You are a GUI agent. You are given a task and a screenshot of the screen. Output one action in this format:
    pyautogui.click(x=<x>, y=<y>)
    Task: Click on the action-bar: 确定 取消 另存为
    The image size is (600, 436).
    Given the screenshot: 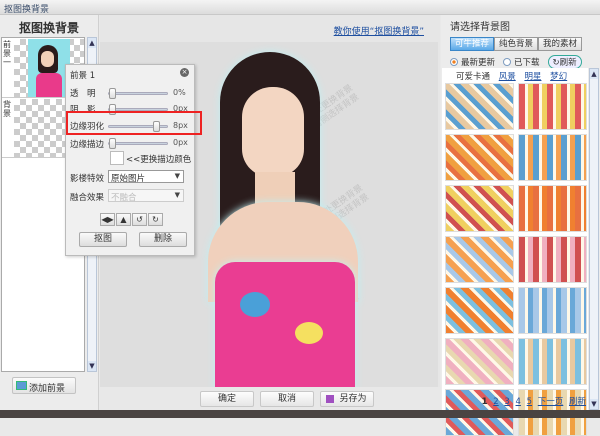 What is the action you would take?
    pyautogui.click(x=270, y=398)
    